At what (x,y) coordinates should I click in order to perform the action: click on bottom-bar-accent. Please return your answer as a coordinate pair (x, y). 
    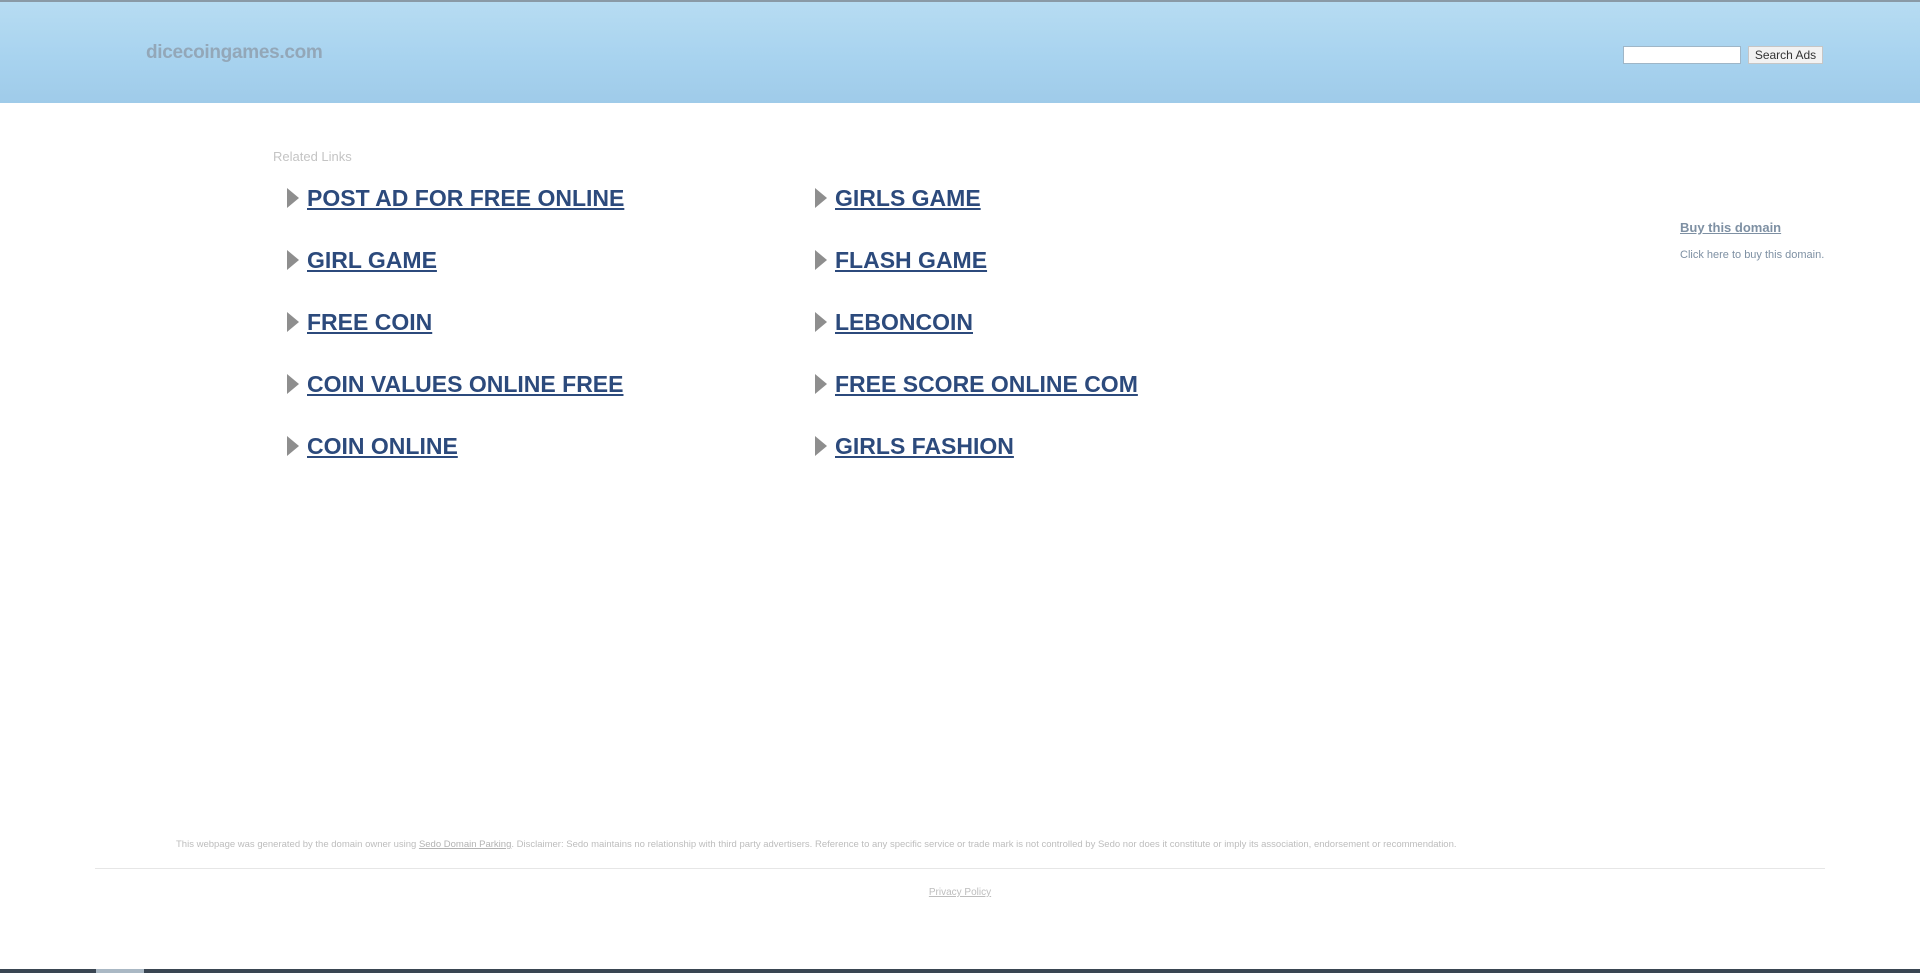
    Looking at the image, I should click on (120, 971).